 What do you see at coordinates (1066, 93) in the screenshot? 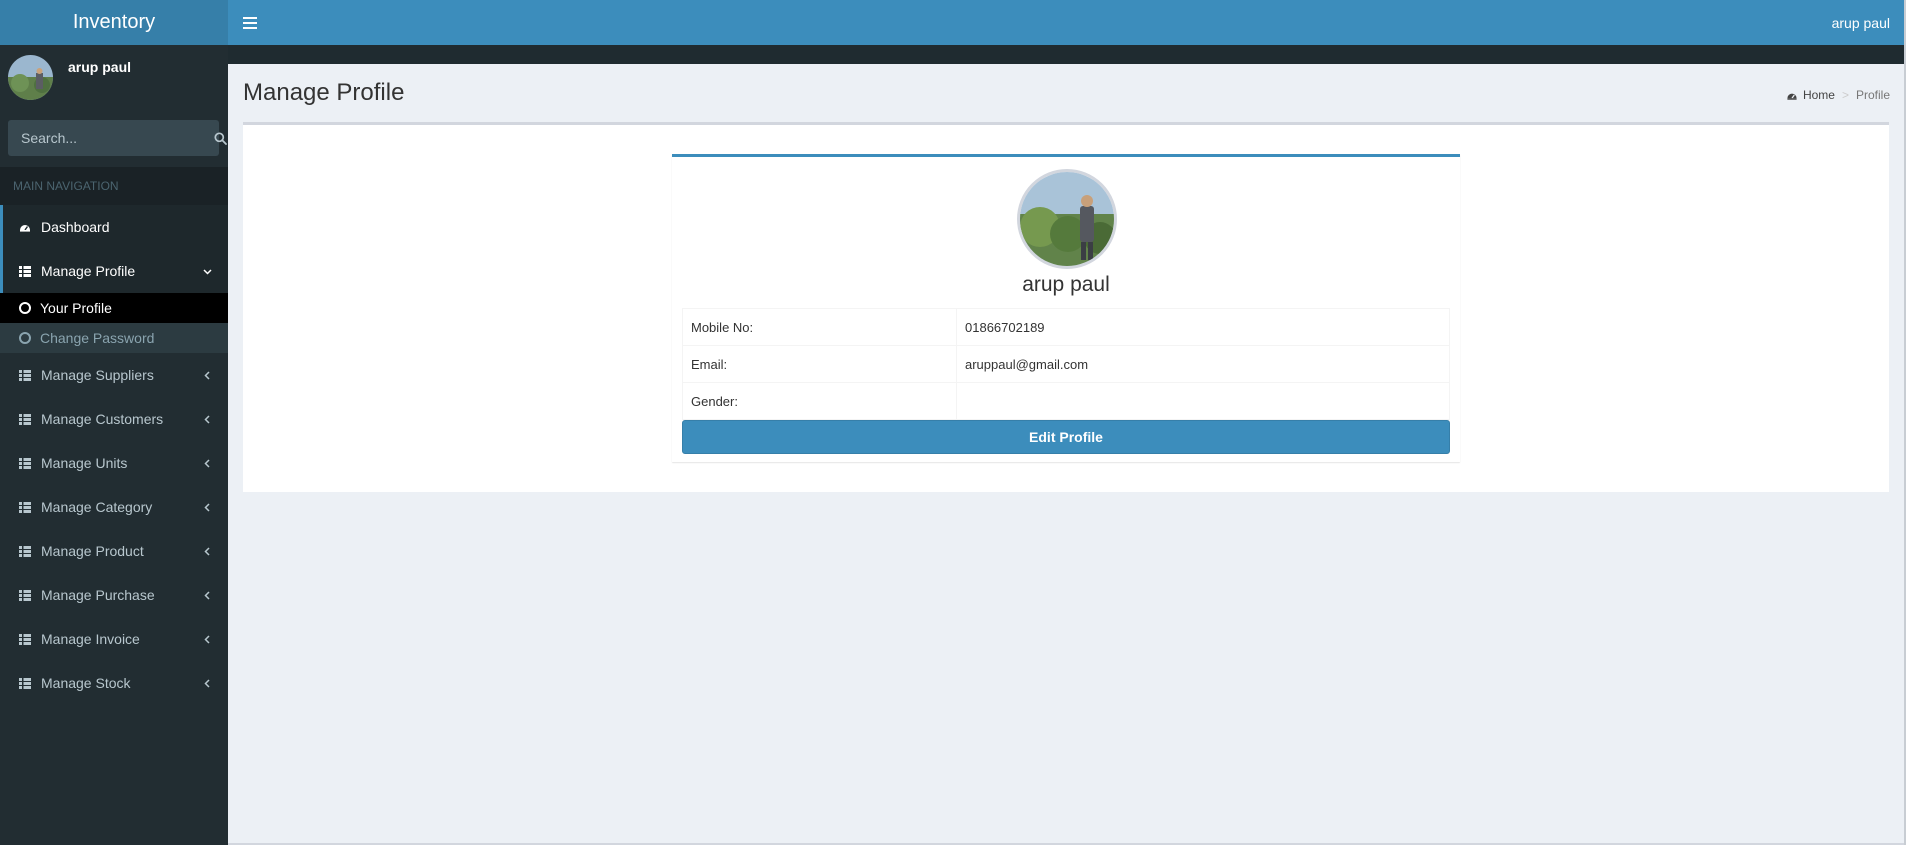
I see `content-header: Manage Profile Home > Profile` at bounding box center [1066, 93].